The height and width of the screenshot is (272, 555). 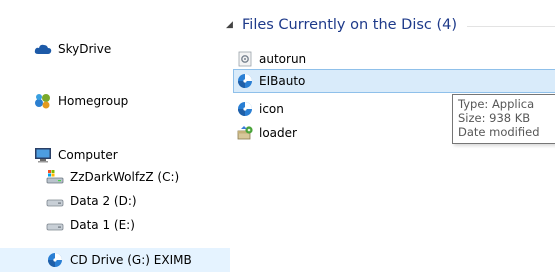 I want to click on nav-item-homegroup: Homegroup, so click(x=115, y=101).